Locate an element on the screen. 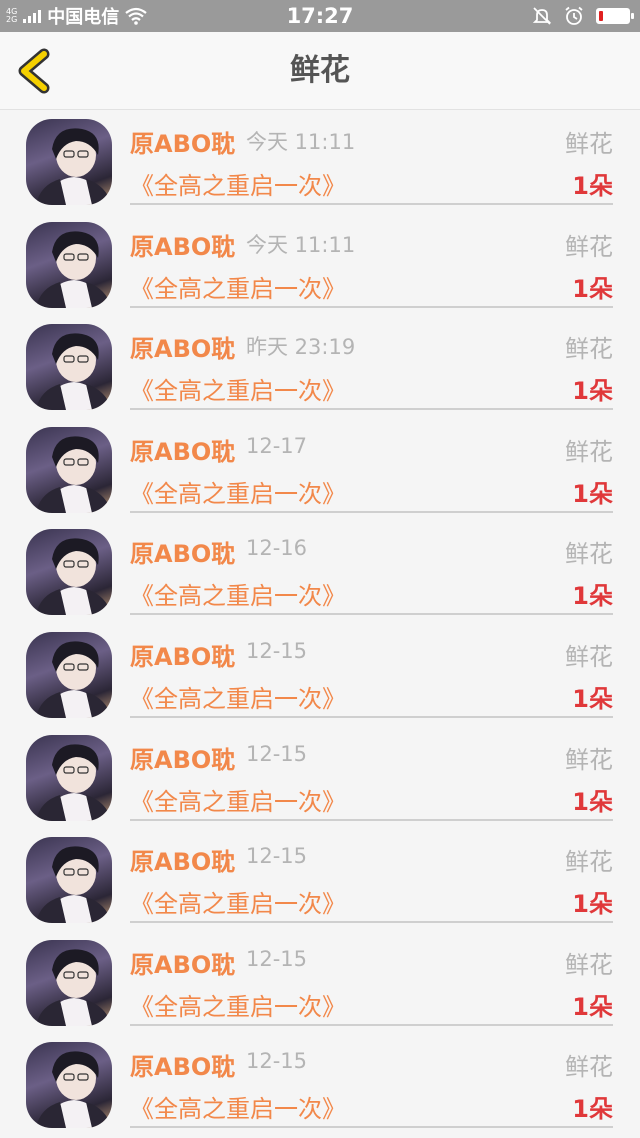 This screenshot has height=1138, width=640. battery-icon is located at coordinates (615, 16).